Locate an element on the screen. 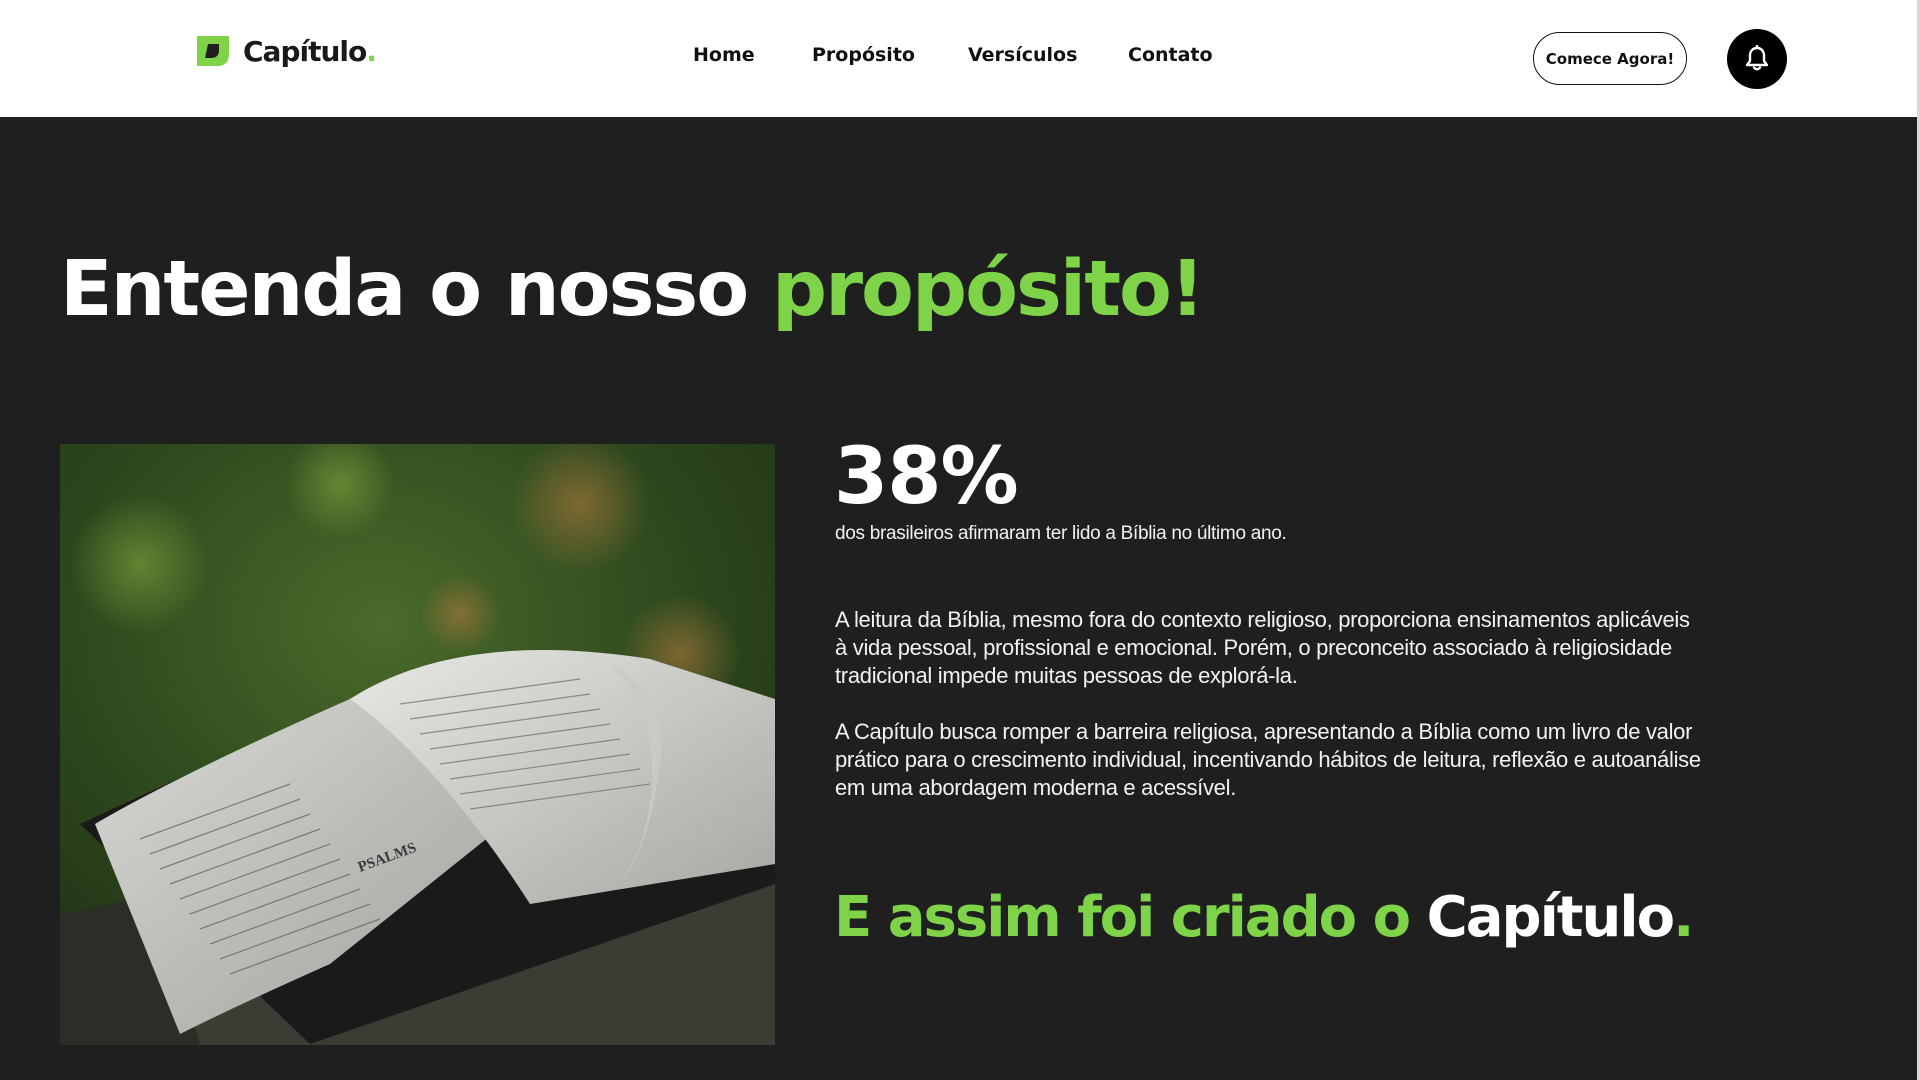 This screenshot has height=1080, width=1920. closing-heading: E assim foi criado o Capítulo. is located at coordinates (1264, 917).